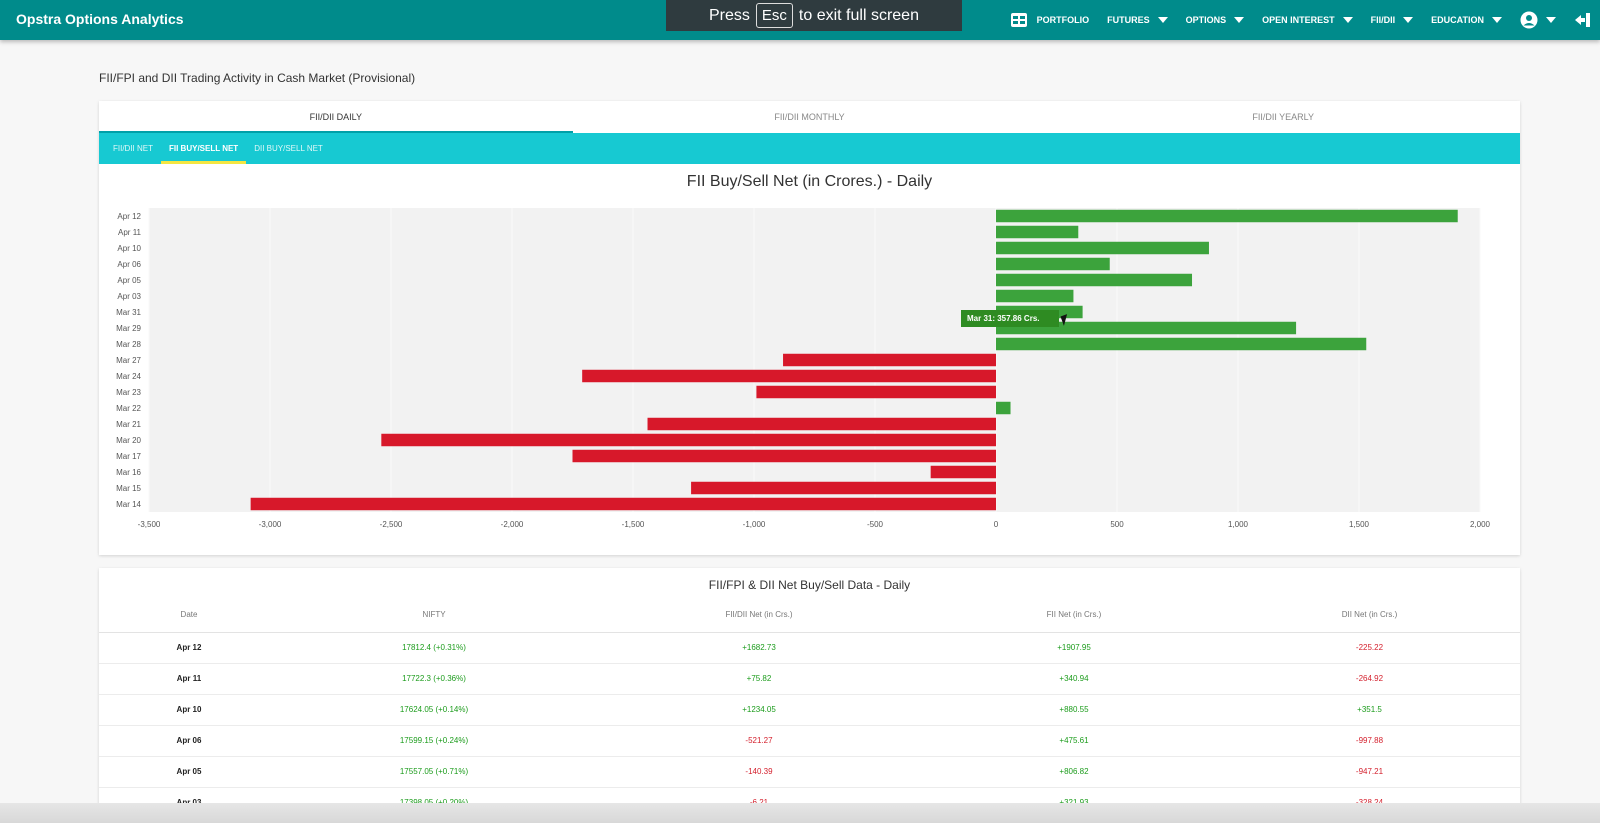 This screenshot has height=823, width=1600. I want to click on y-tick-label: Mar 31, so click(128, 312).